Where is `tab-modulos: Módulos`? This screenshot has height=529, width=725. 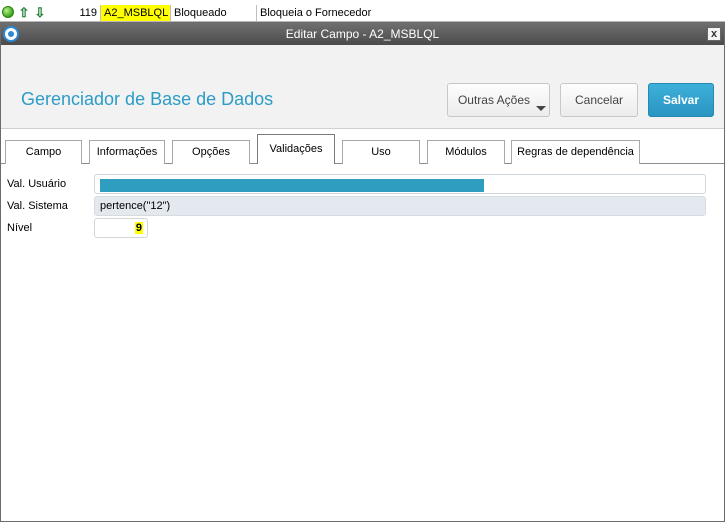 tab-modulos: Módulos is located at coordinates (466, 152).